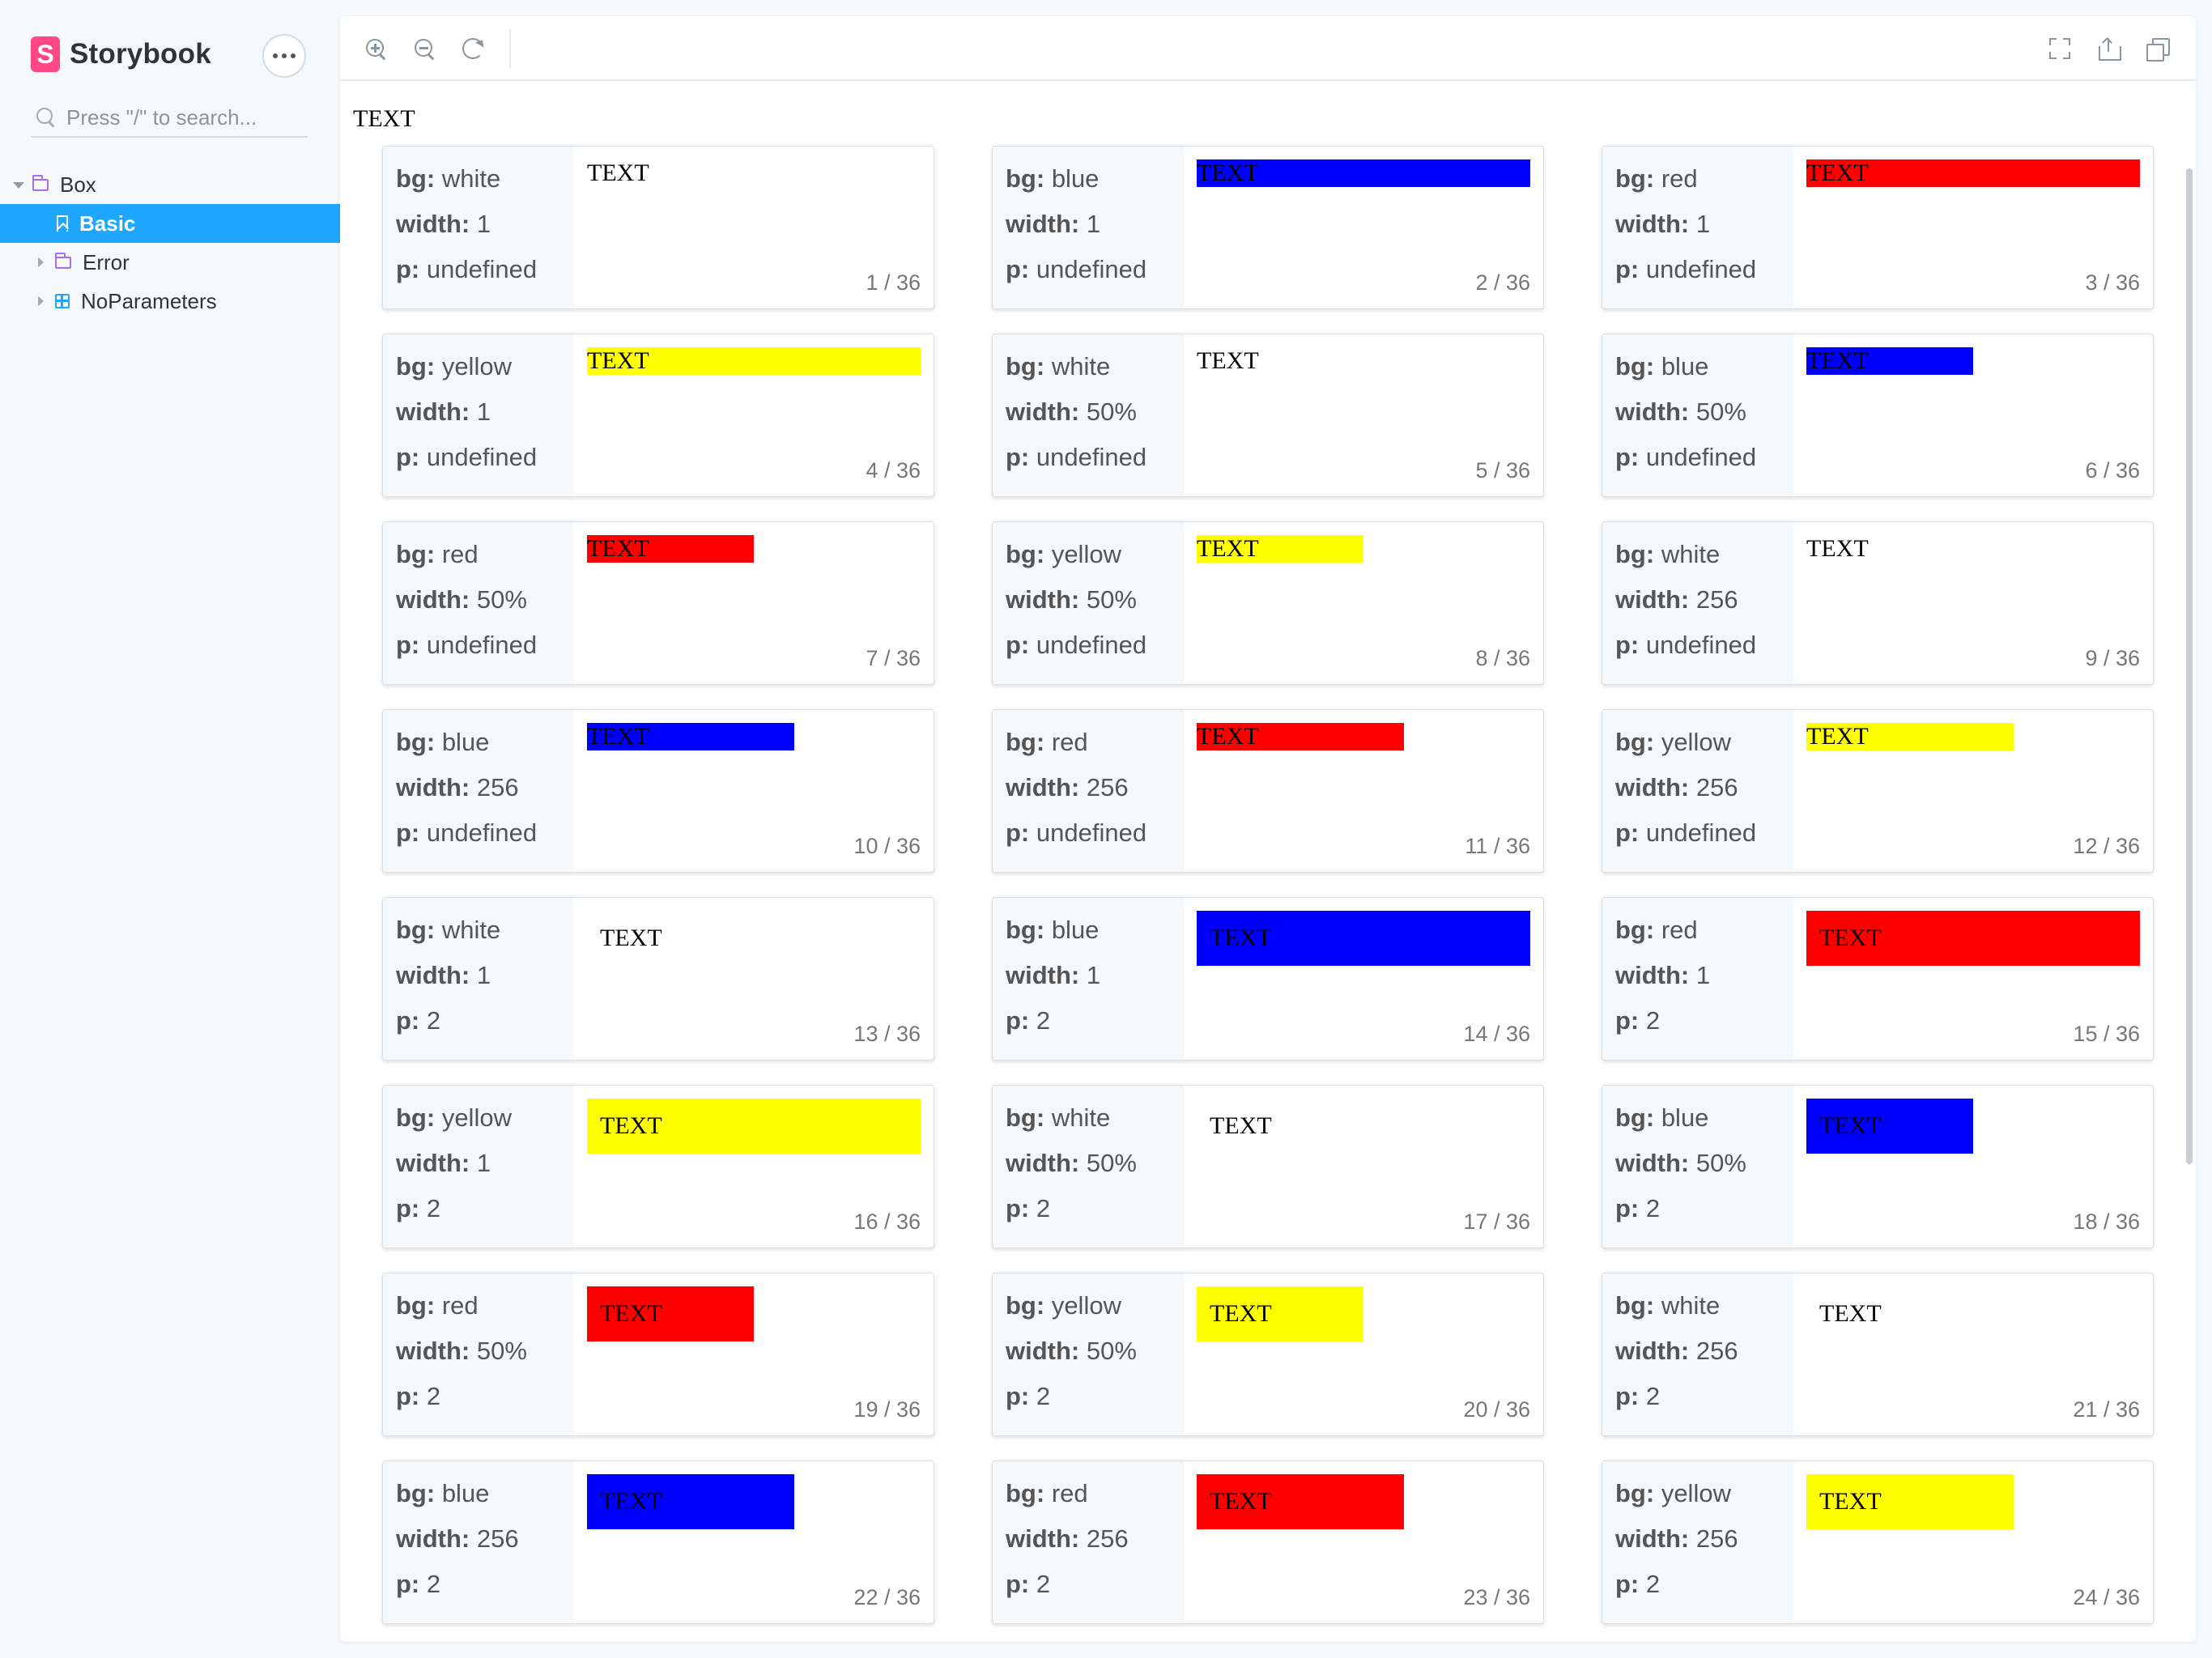 Image resolution: width=2212 pixels, height=1658 pixels. Describe the element at coordinates (1697, 603) in the screenshot. I see `card-props: bg: white width: 256 p: undefined` at that location.